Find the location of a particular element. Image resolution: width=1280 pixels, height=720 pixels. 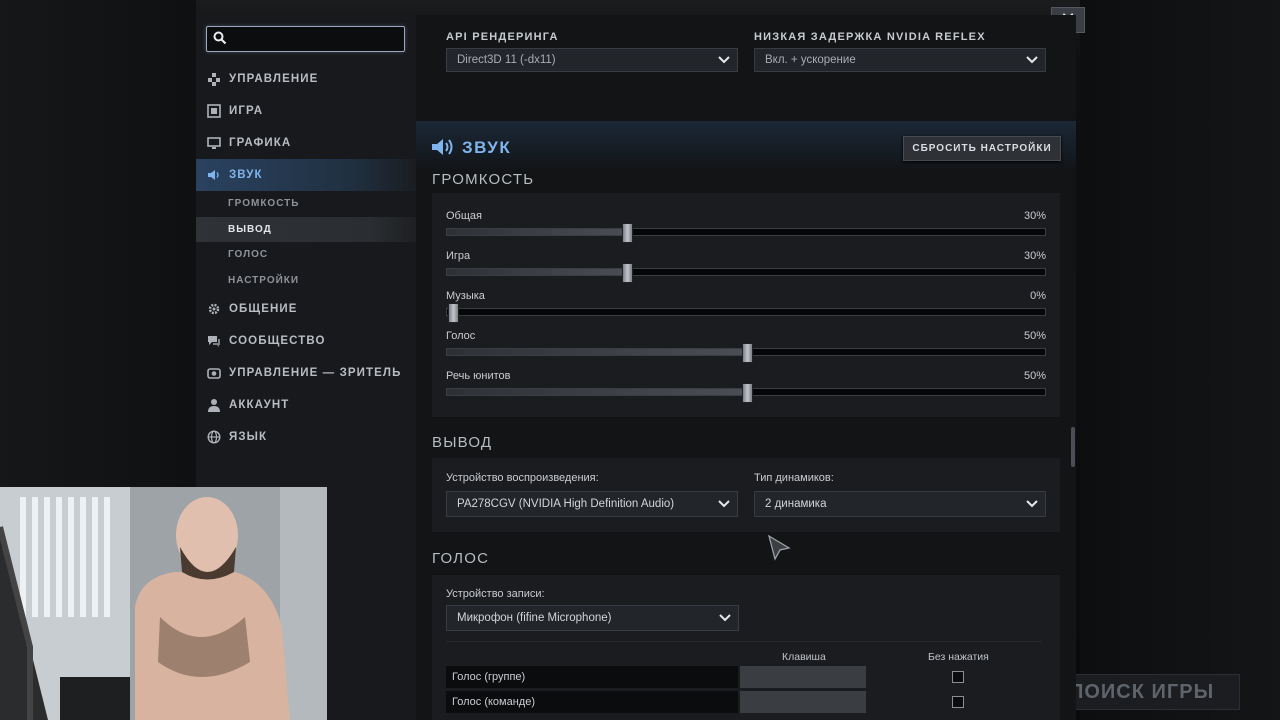

sub-label: ВЫВОД is located at coordinates (250, 229).